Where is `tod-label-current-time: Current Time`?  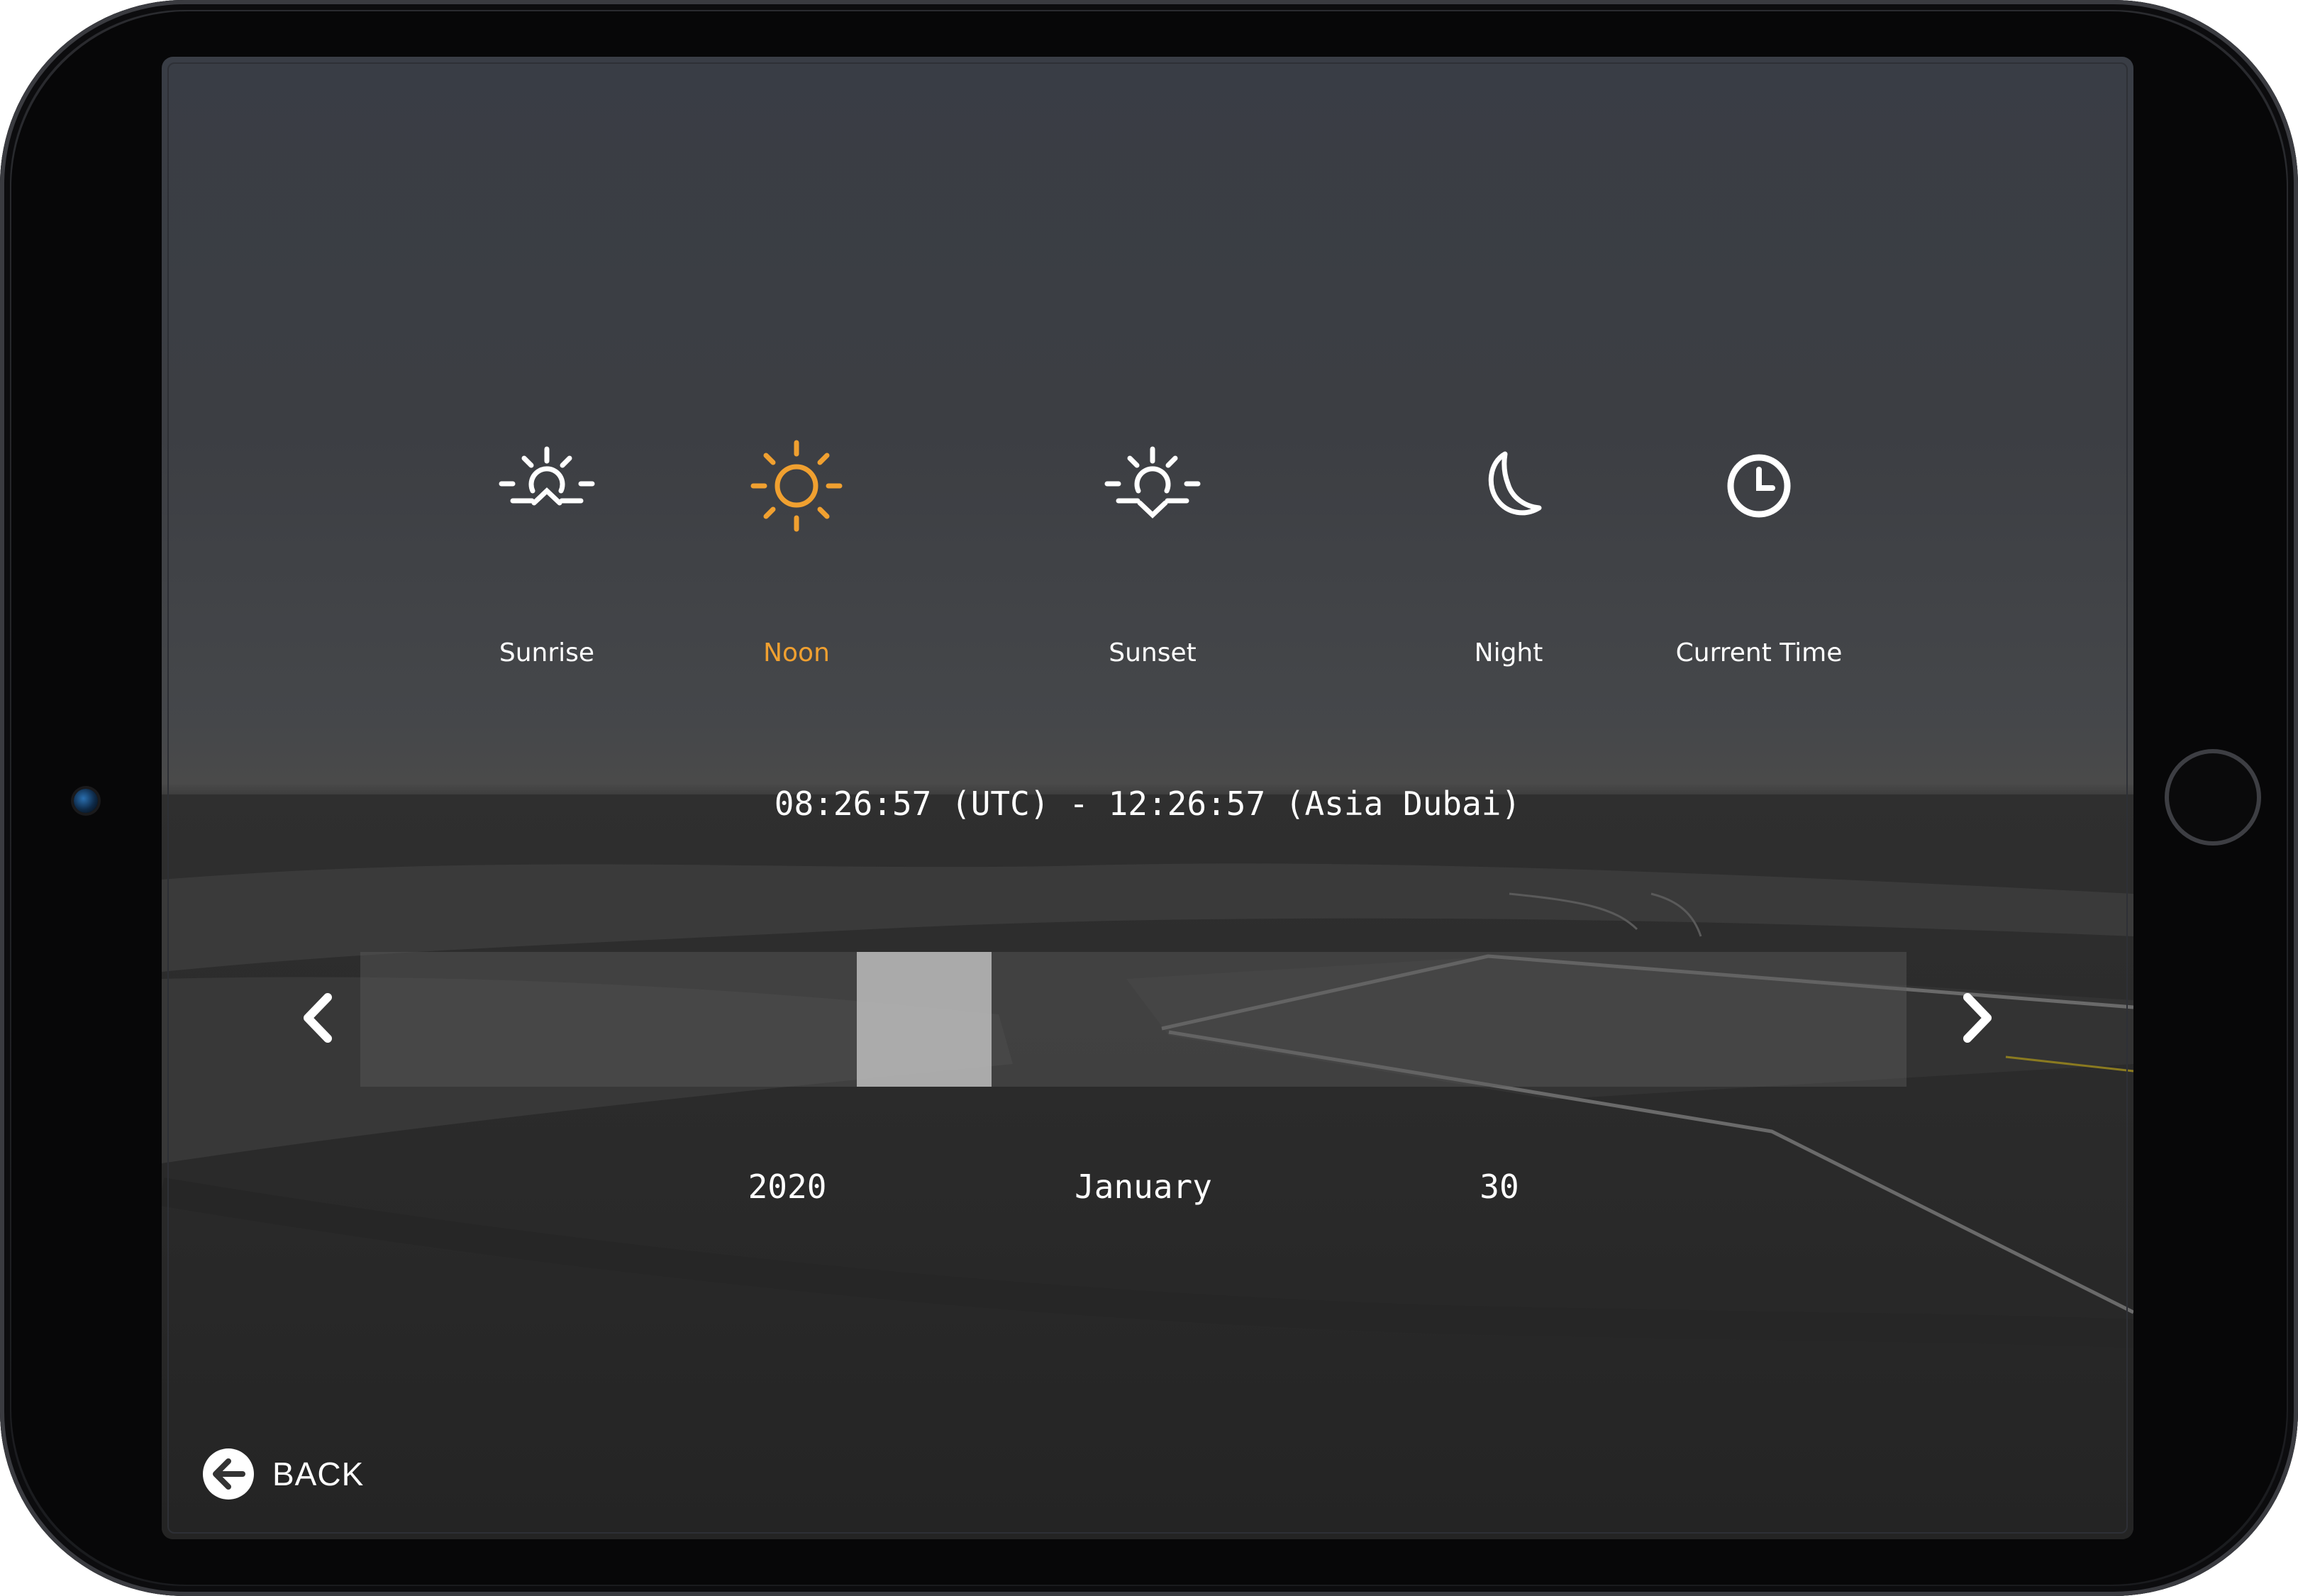 tod-label-current-time: Current Time is located at coordinates (1759, 652).